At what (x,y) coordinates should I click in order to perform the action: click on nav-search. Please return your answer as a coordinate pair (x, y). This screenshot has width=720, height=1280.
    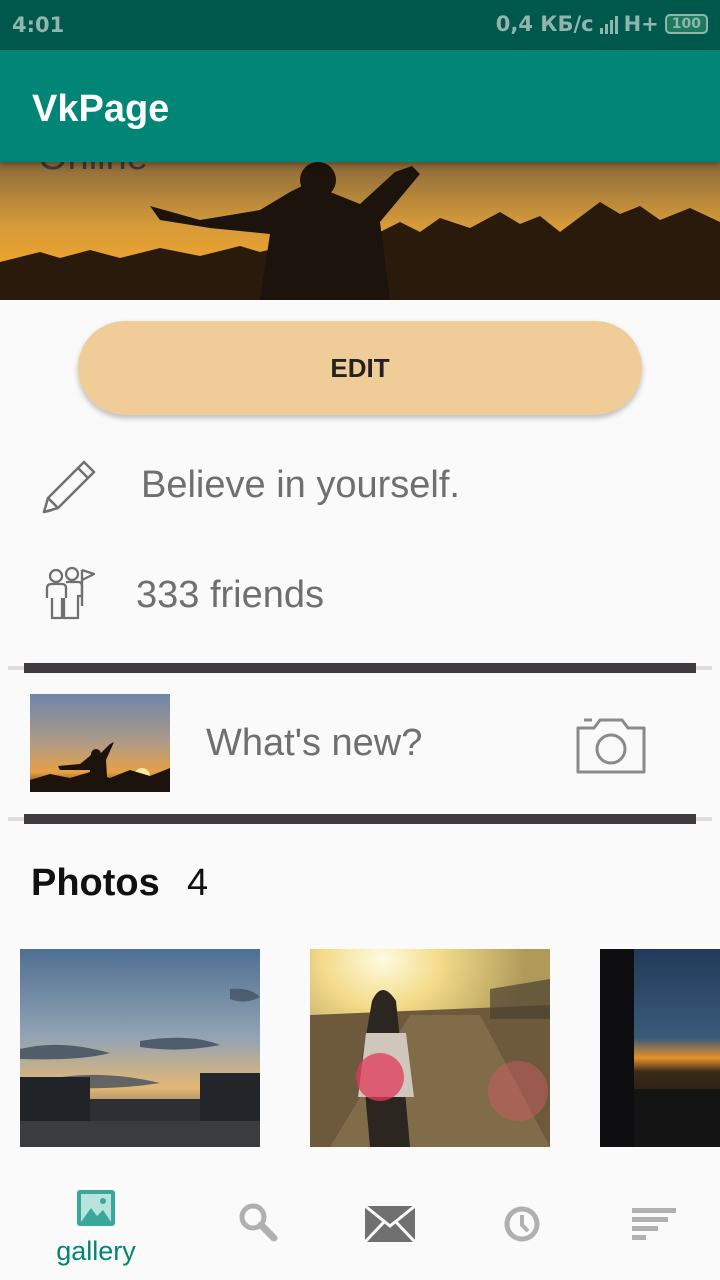
    Looking at the image, I should click on (258, 1230).